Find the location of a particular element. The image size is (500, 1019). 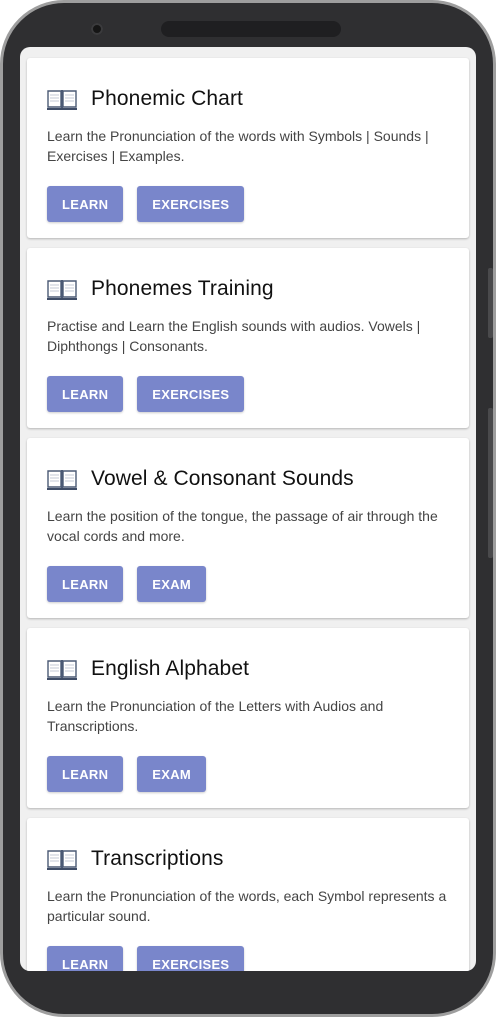

power-button is located at coordinates (490, 483).